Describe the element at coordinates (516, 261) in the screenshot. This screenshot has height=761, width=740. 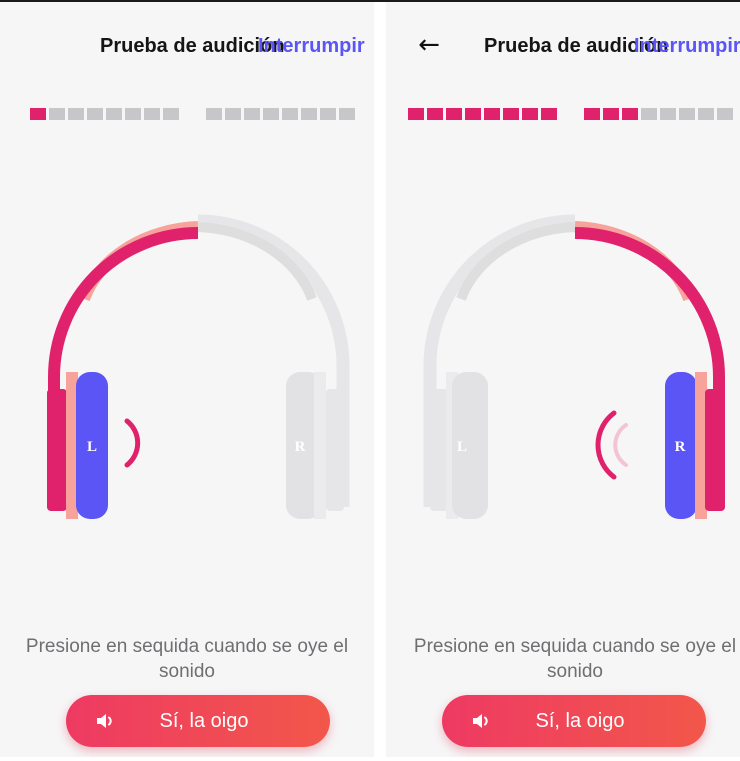
I see `headband-left-cushion` at that location.